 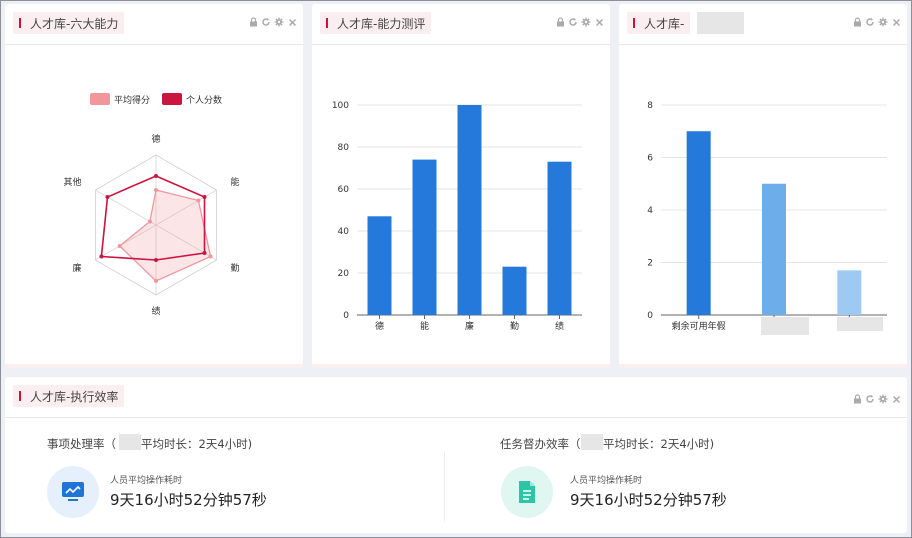 What do you see at coordinates (155, 311) in the screenshot?
I see `radar-indicator-label: 绩` at bounding box center [155, 311].